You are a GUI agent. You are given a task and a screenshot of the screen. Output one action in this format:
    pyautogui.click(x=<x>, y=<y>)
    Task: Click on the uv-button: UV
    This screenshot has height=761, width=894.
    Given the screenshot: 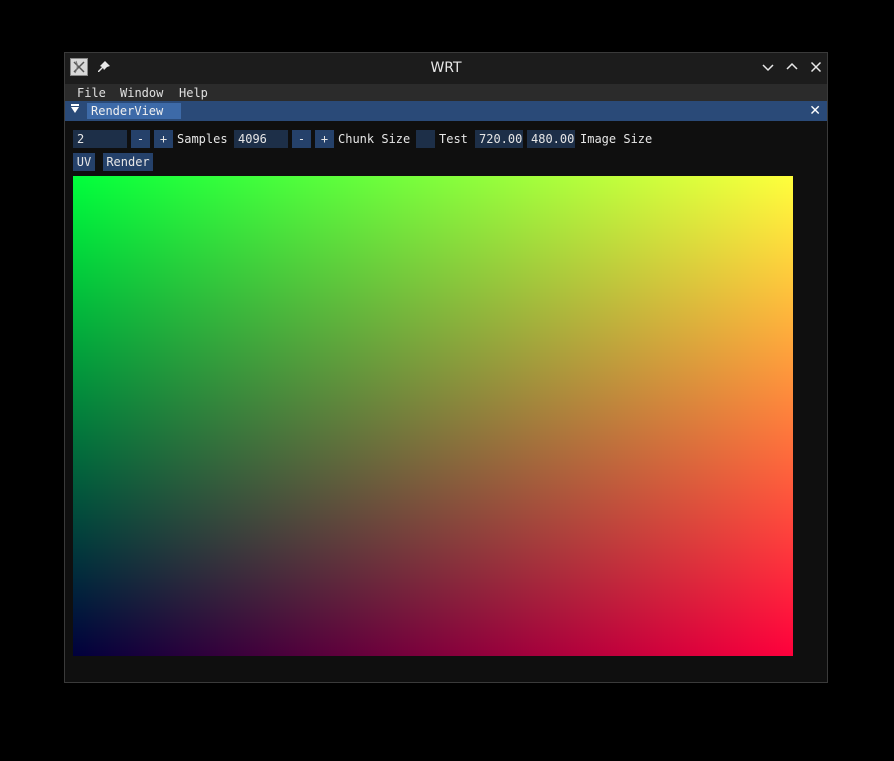 What is the action you would take?
    pyautogui.click(x=84, y=162)
    